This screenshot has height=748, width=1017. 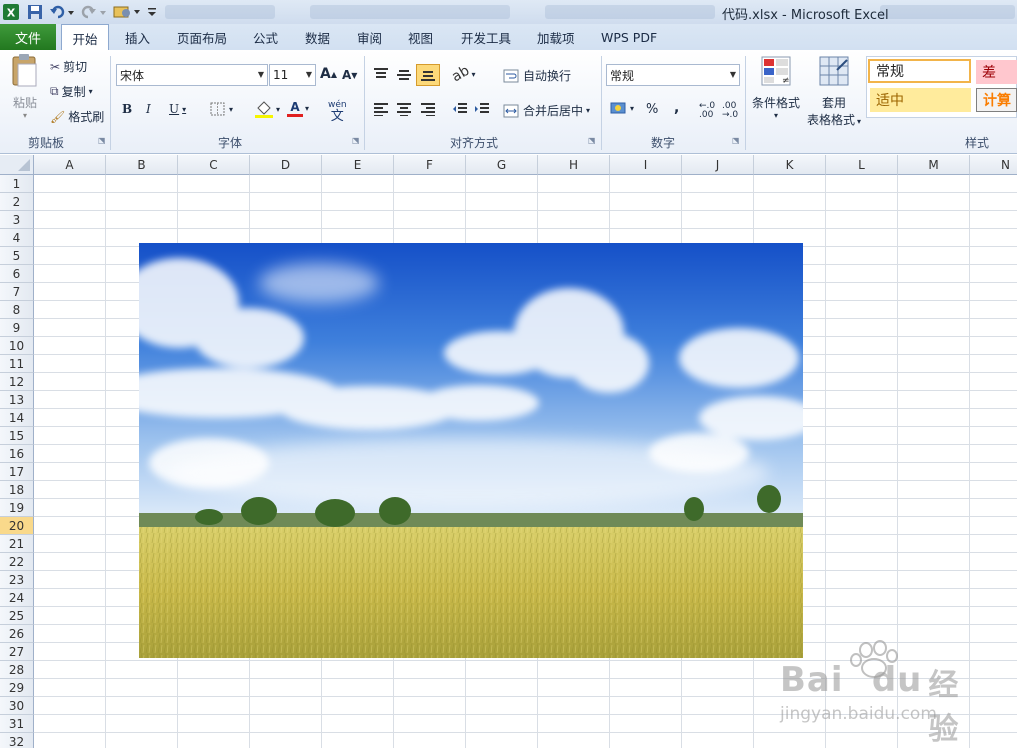 What do you see at coordinates (776, 88) in the screenshot?
I see `conditional-format-button: ≠ 条件格式 ▾` at bounding box center [776, 88].